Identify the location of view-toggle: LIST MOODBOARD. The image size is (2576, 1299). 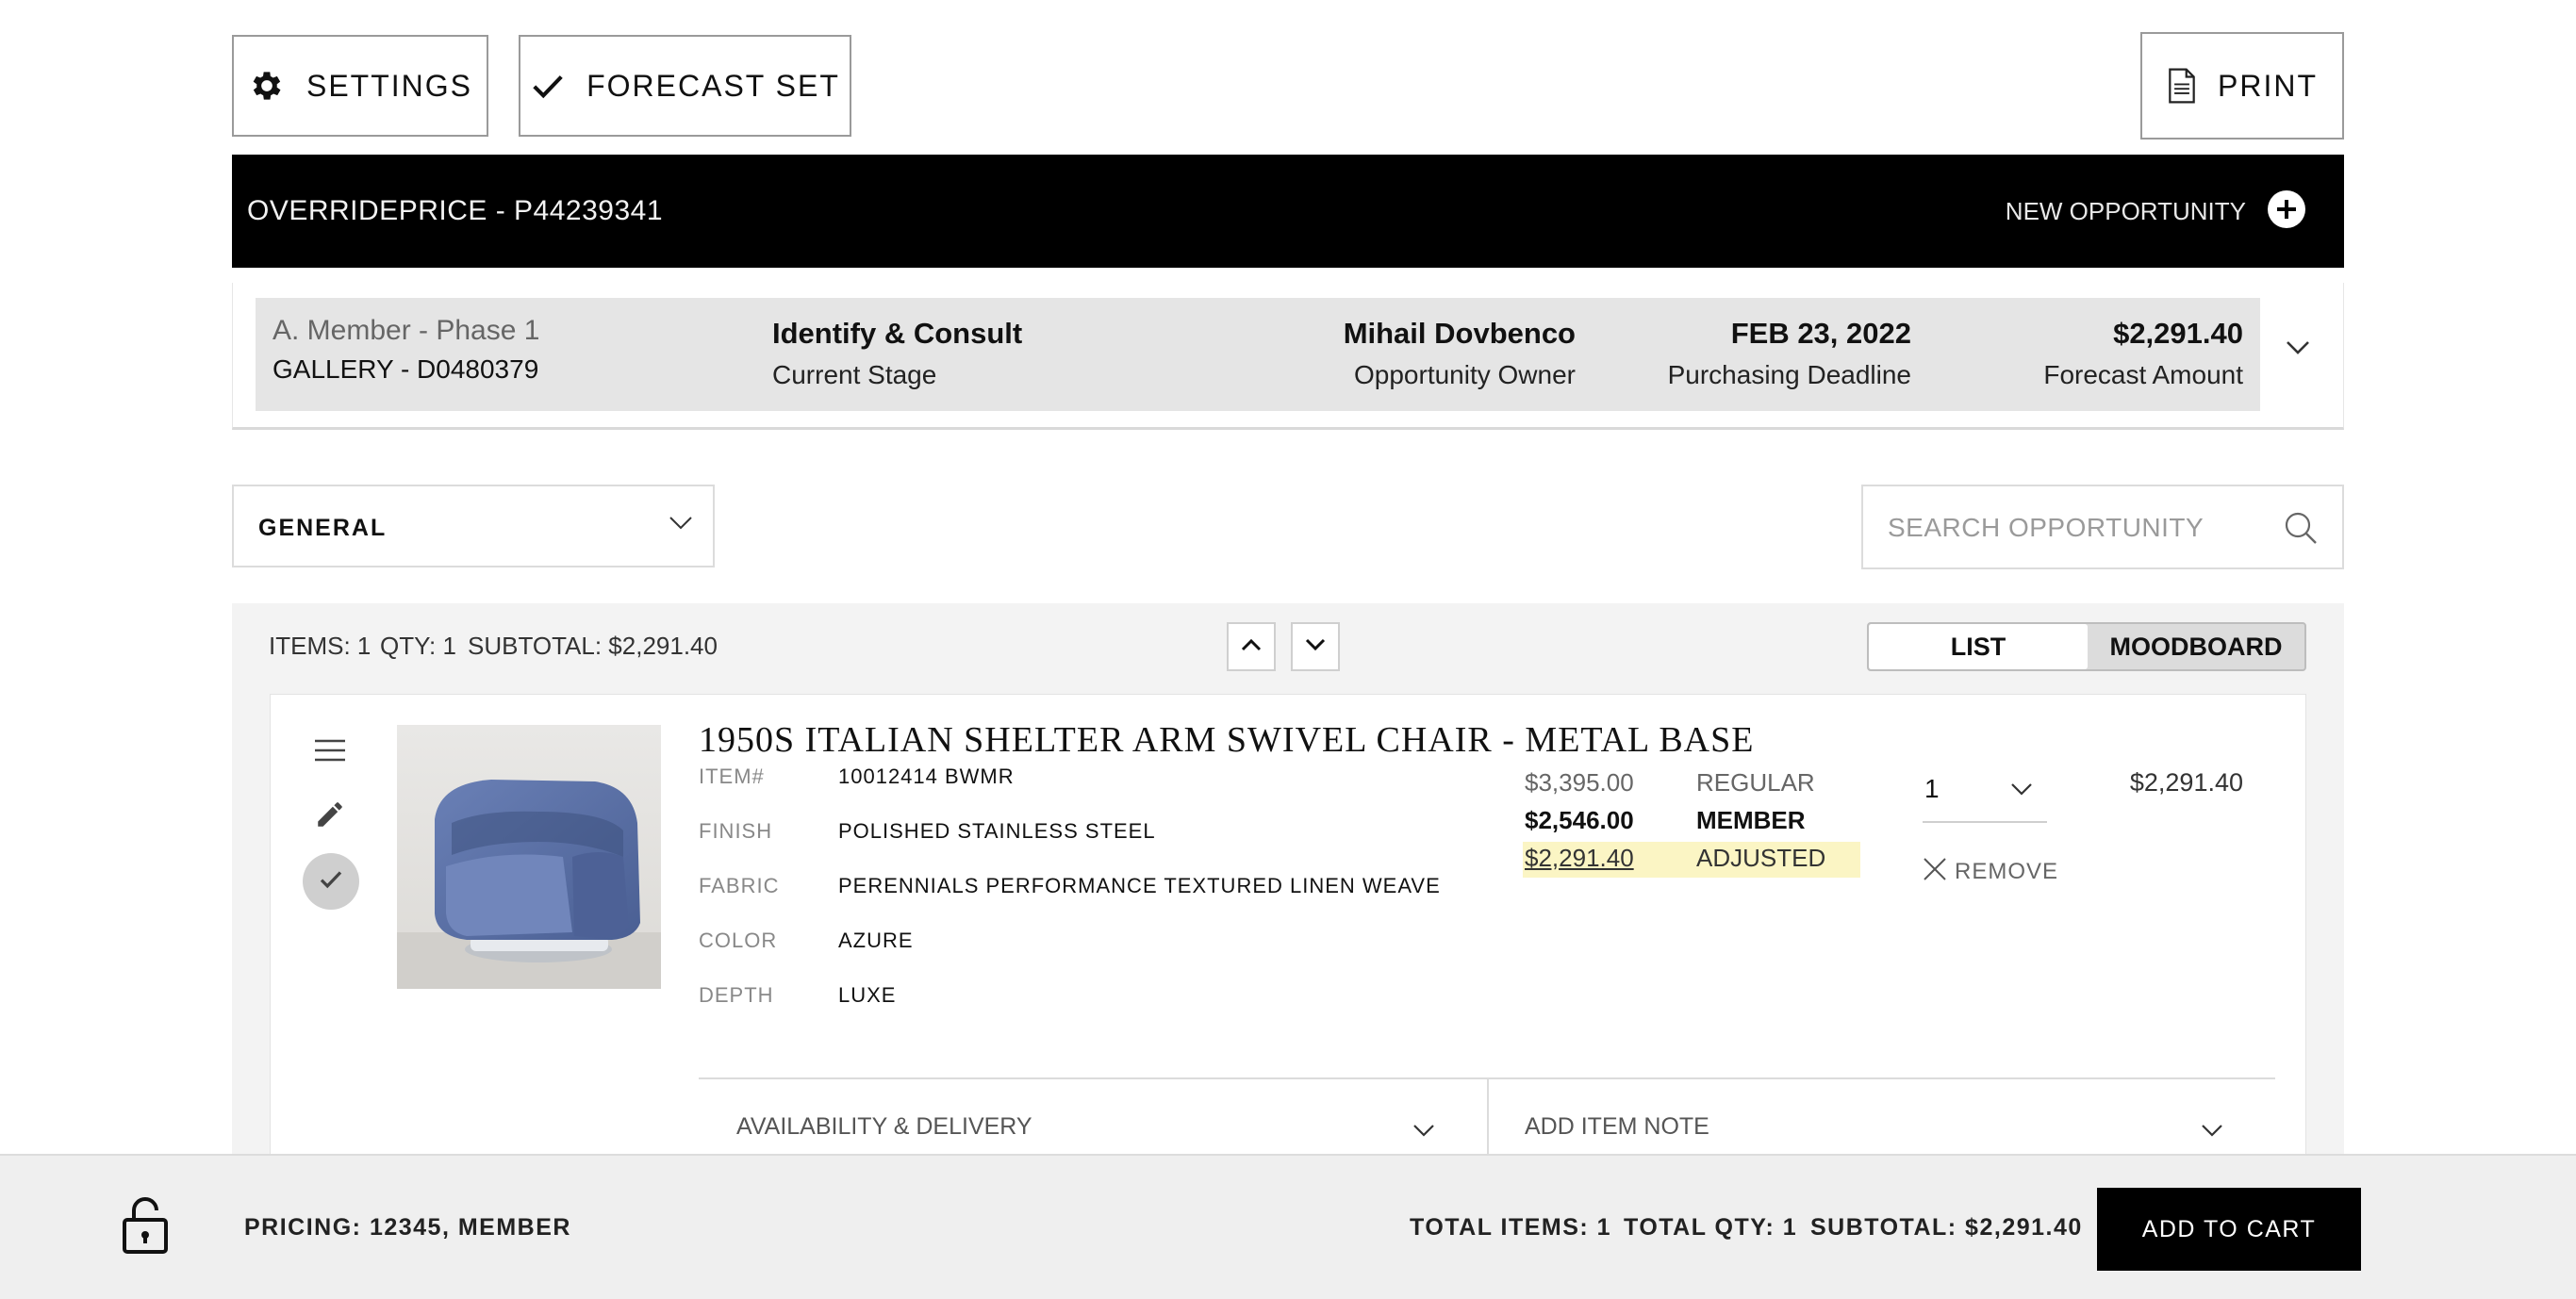
(2086, 646).